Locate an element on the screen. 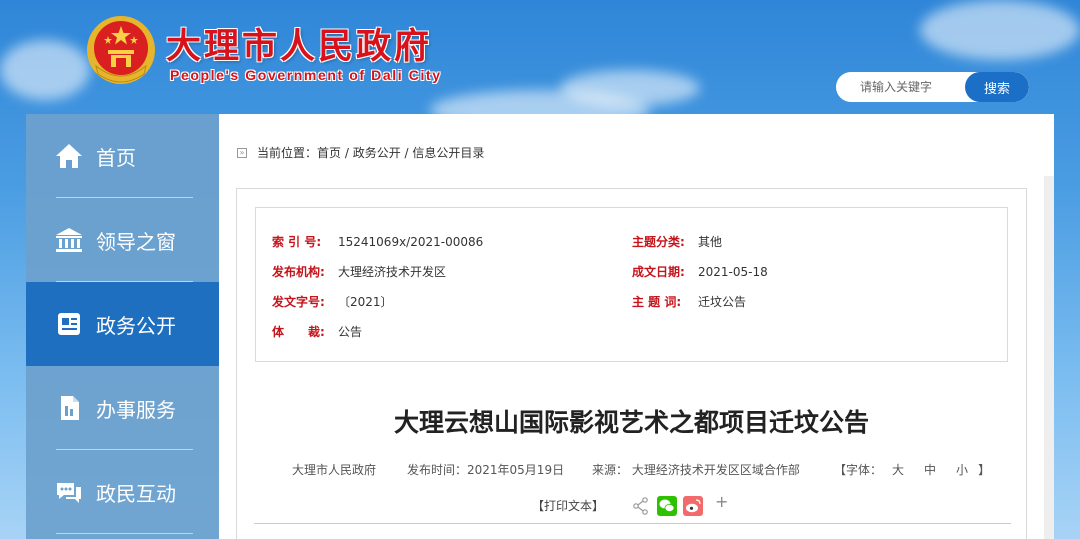 Image resolution: width=1080 pixels, height=539 pixels. breadcrumb: » 当前位置： 首页 / 政务公开 / 信息公开目录 is located at coordinates (360, 152).